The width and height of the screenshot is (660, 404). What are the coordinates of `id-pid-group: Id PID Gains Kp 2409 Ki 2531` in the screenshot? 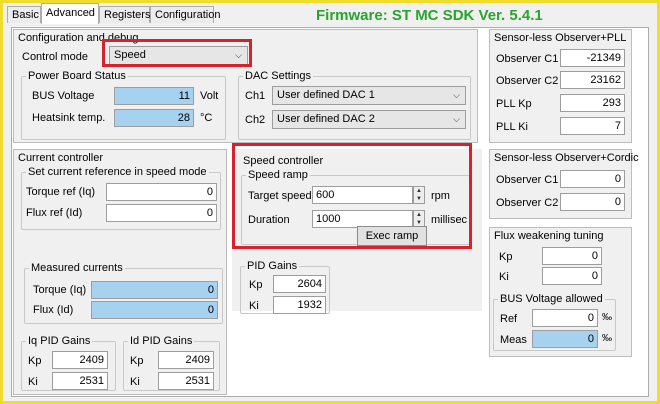 It's located at (171, 363).